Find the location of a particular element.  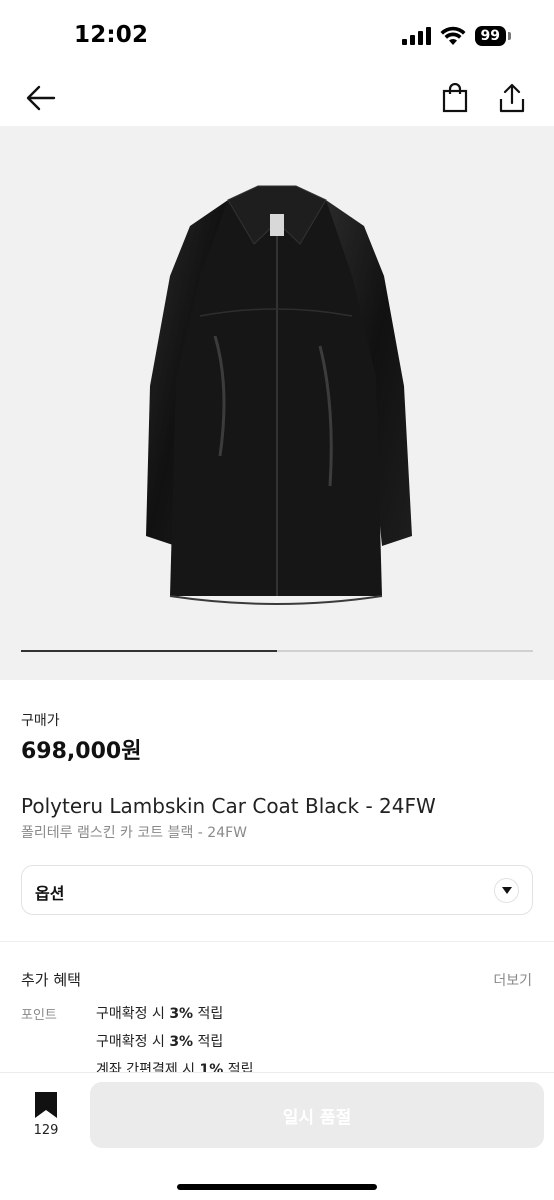

wishlist-count: 129 is located at coordinates (46, 1130).